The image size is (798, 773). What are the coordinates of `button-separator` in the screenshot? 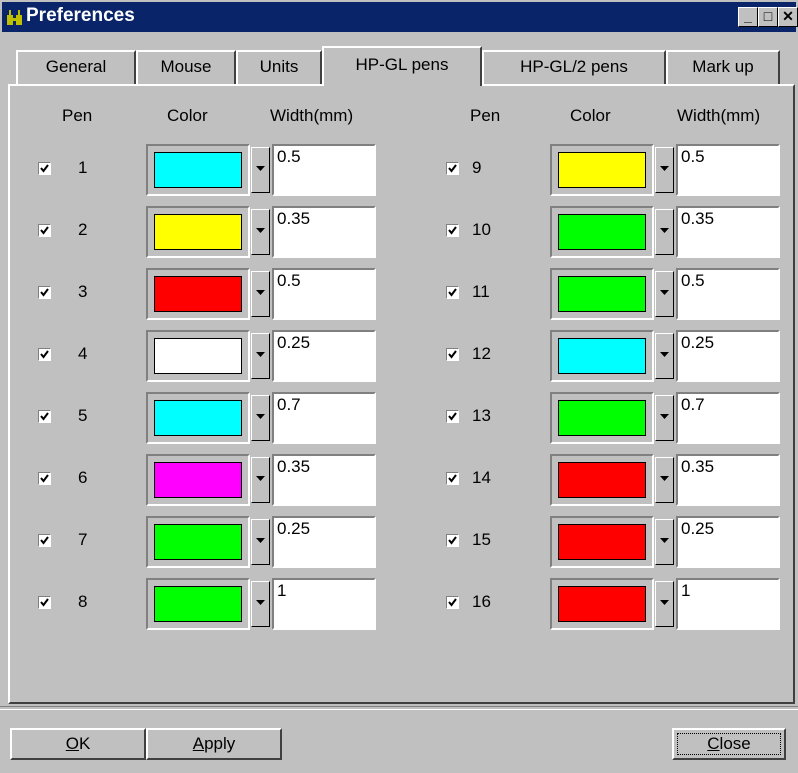 It's located at (399, 708).